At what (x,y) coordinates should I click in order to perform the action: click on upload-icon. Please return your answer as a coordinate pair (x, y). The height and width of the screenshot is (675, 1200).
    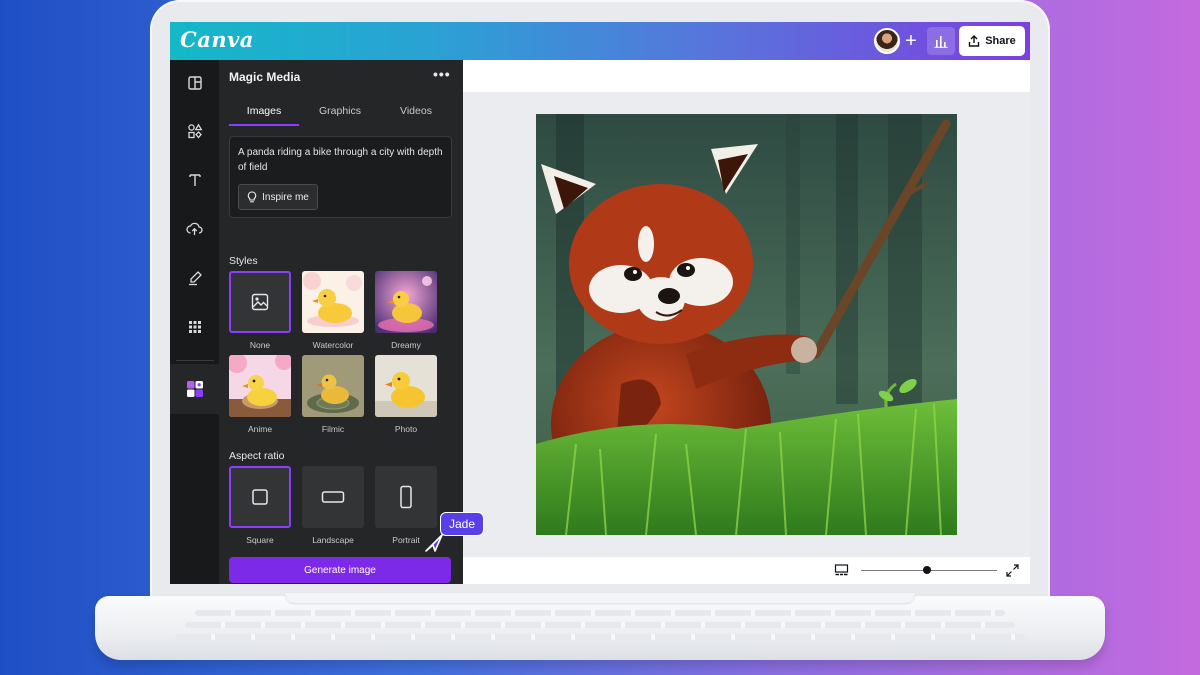
    Looking at the image, I should click on (194, 228).